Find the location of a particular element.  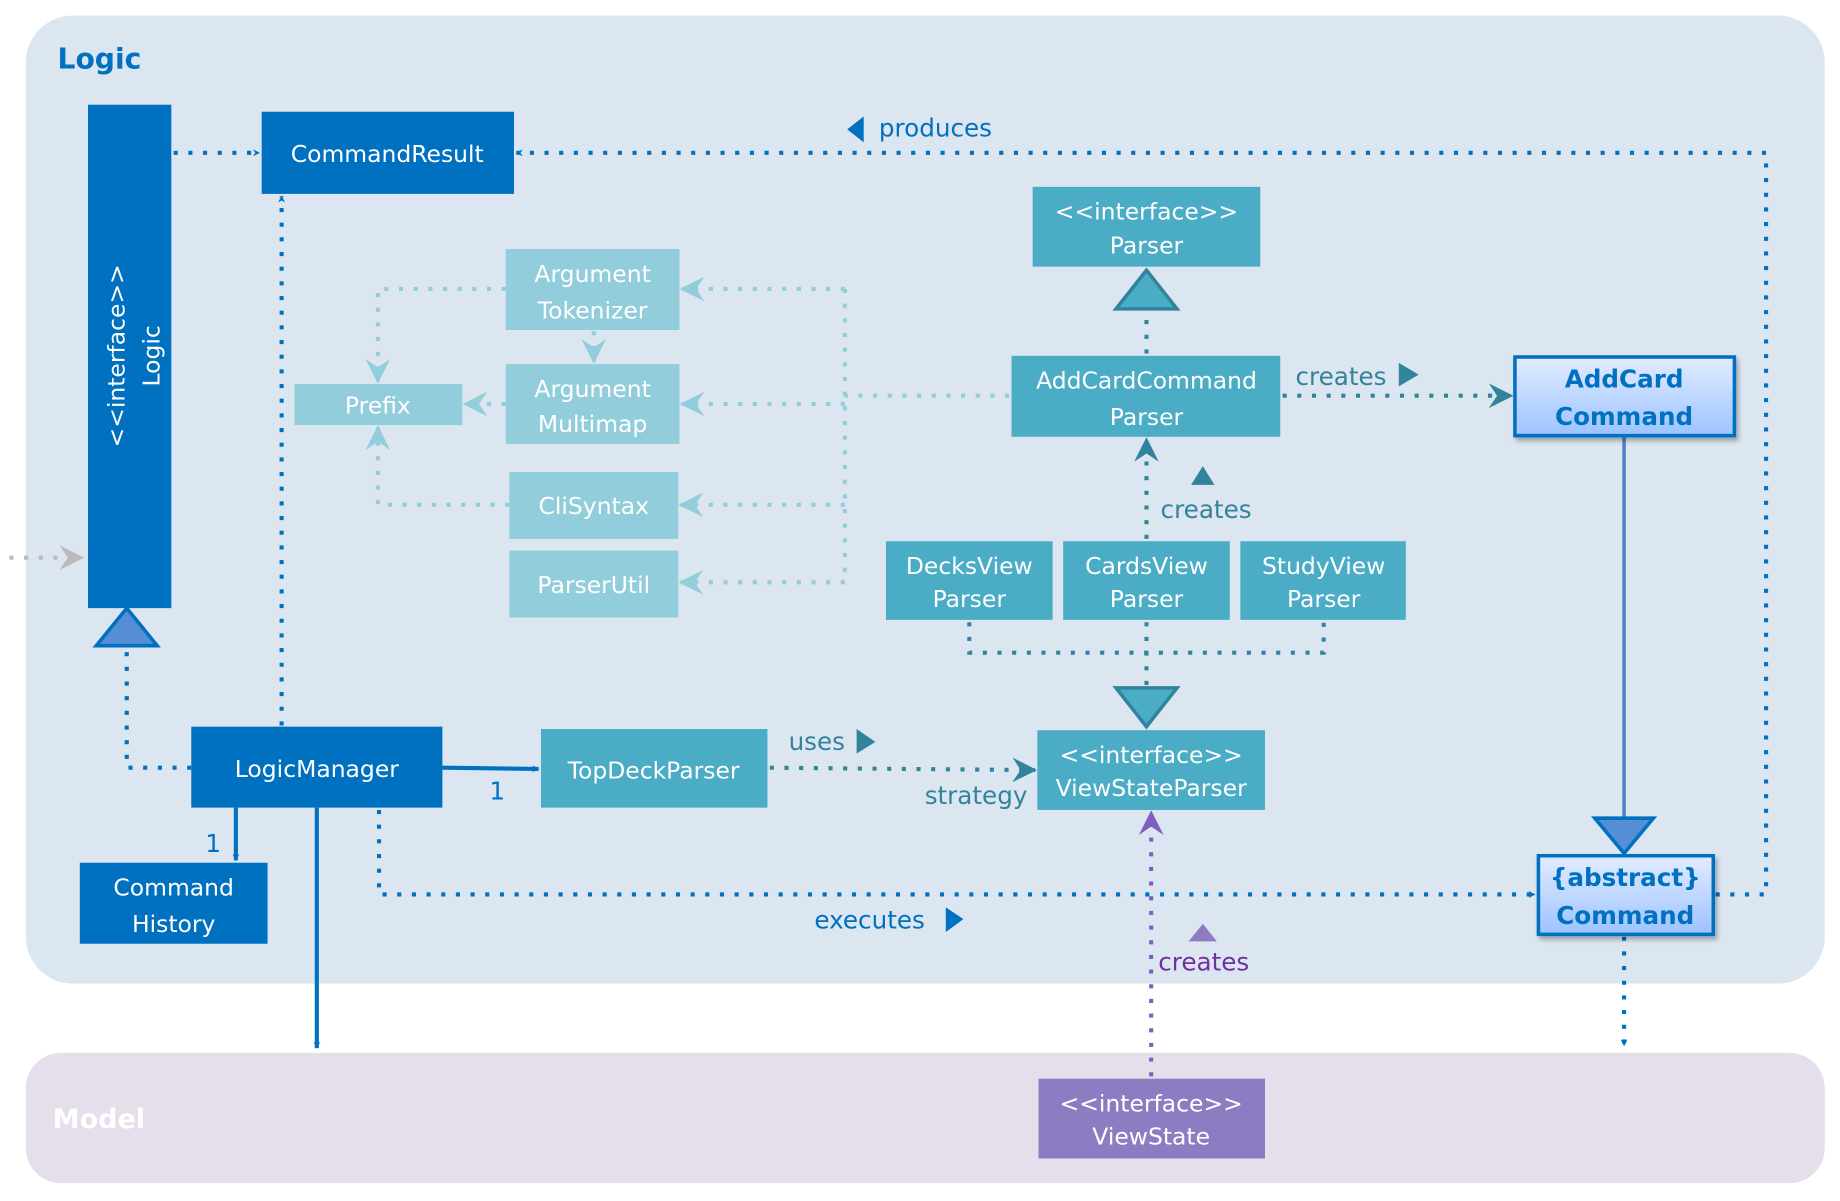

cli-syntax-class: CliSyntax is located at coordinates (594, 505).